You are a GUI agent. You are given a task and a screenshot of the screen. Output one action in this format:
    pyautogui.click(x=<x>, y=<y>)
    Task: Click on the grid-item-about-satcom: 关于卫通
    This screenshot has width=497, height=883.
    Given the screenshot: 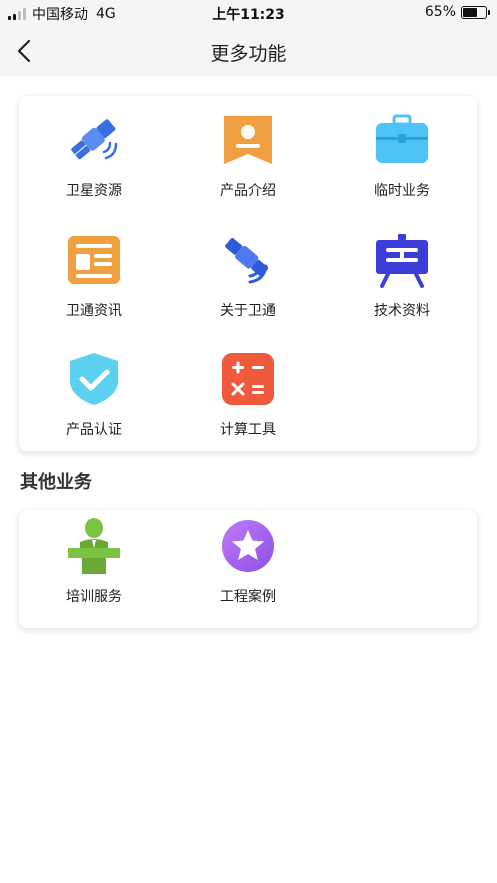 What is the action you would take?
    pyautogui.click(x=248, y=271)
    